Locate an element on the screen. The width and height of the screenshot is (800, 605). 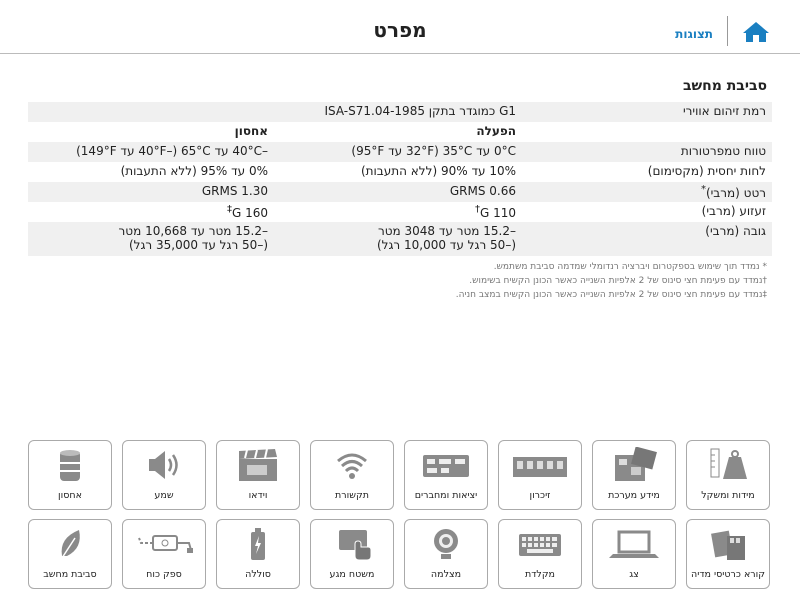
temperature-operation: 0°C עד 35°C (32°F עד 95°F) is located at coordinates (433, 151).